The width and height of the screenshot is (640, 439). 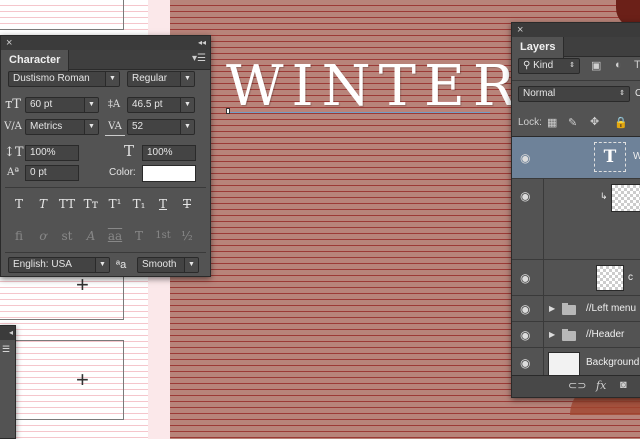 What do you see at coordinates (67, 204) in the screenshot?
I see `all-caps-button: TT` at bounding box center [67, 204].